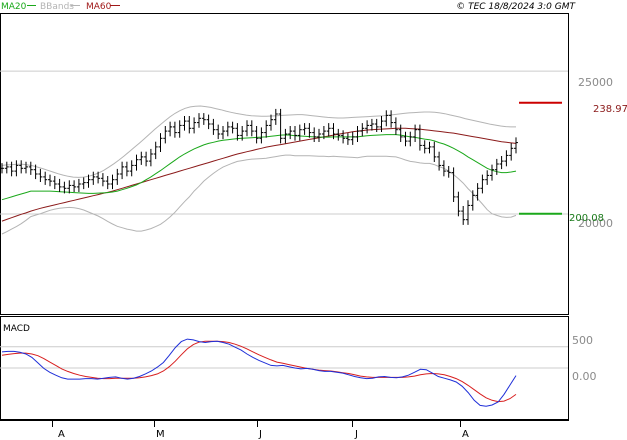 The image size is (627, 440). What do you see at coordinates (57, 7) in the screenshot?
I see `legend-bbands-label: BBands` at bounding box center [57, 7].